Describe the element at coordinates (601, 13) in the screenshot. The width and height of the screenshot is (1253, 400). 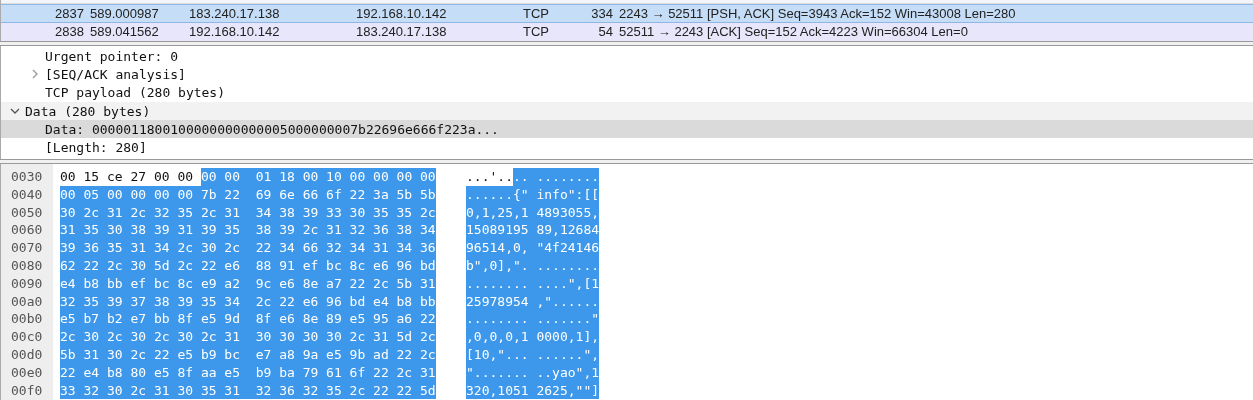
I see `packet-length: 334` at that location.